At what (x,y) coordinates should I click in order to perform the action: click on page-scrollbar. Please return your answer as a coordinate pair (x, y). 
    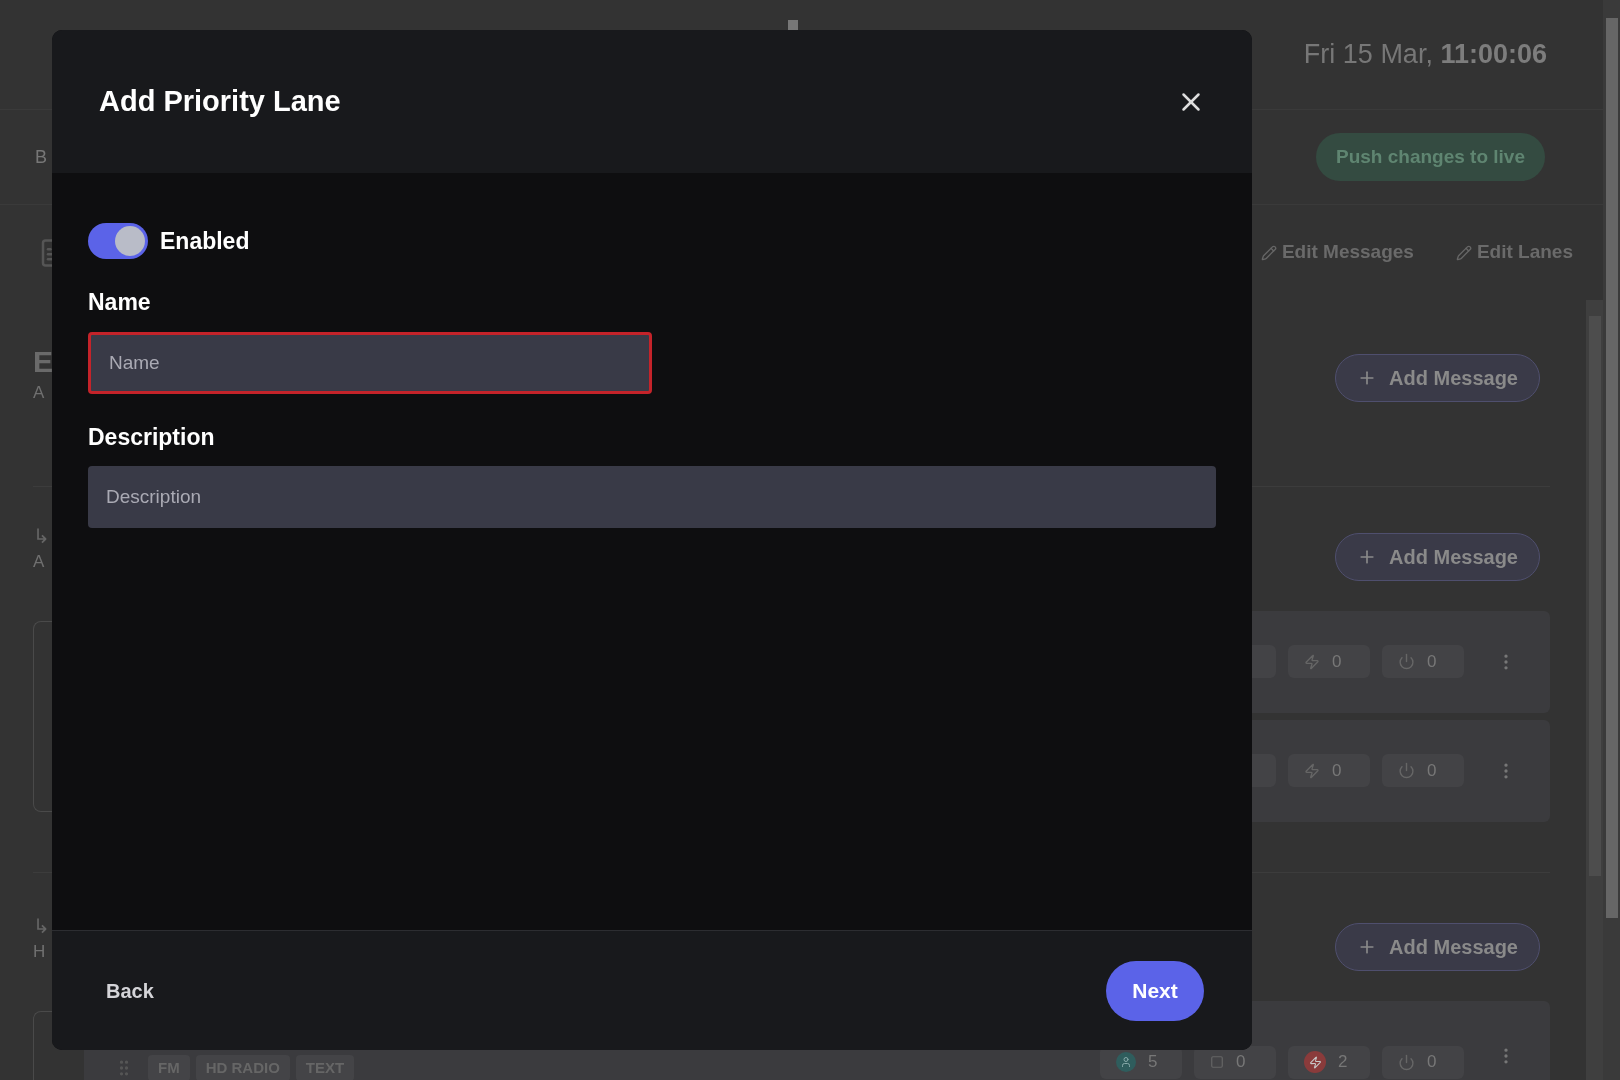
    Looking at the image, I should click on (1611, 540).